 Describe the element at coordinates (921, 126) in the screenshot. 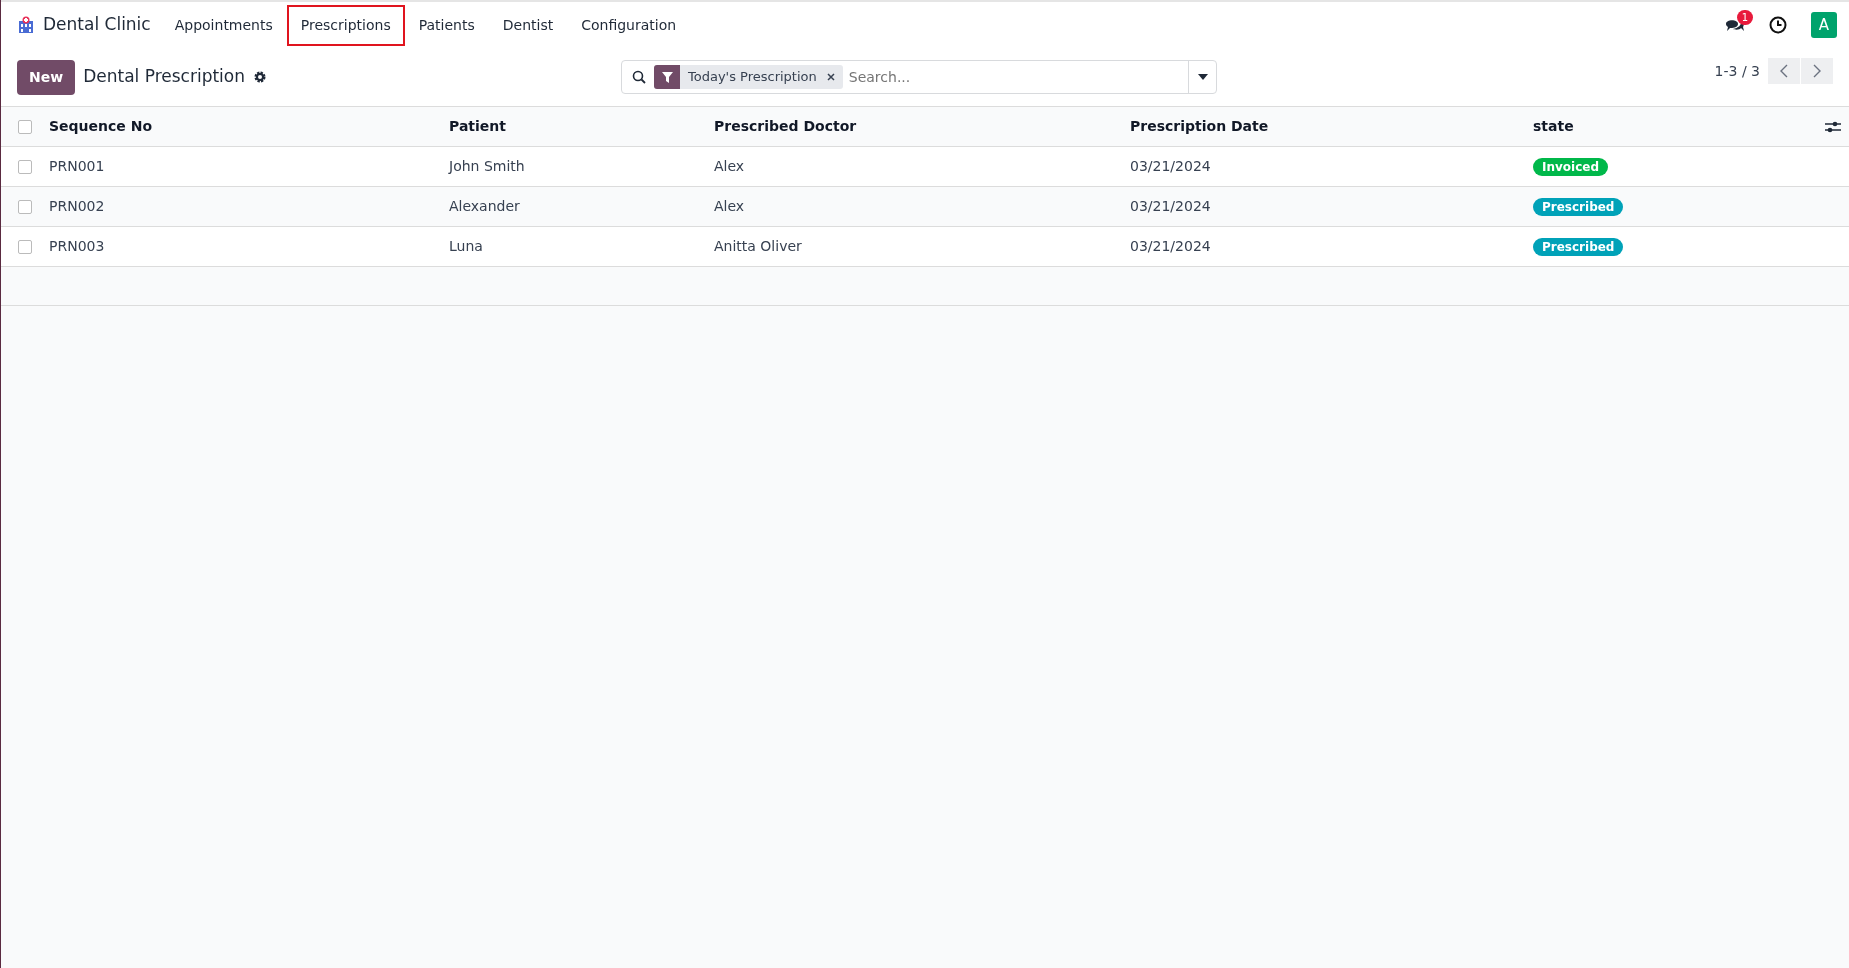

I see `column-header: Prescribed Doctor` at that location.